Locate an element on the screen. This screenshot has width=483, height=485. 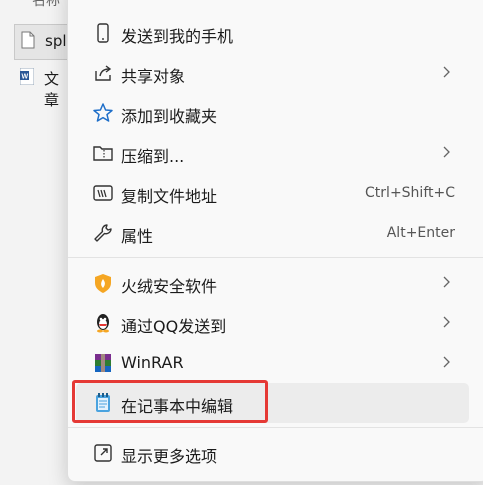
more-options-icon is located at coordinates (103, 453).